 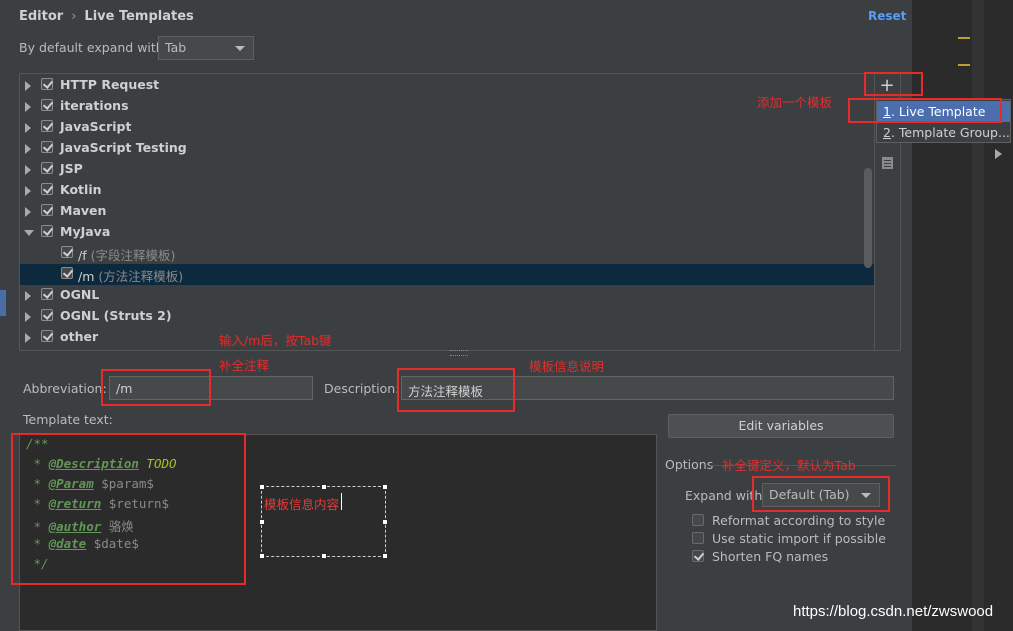 What do you see at coordinates (139, 16) in the screenshot?
I see `breadcrumb-page: Live Templates` at bounding box center [139, 16].